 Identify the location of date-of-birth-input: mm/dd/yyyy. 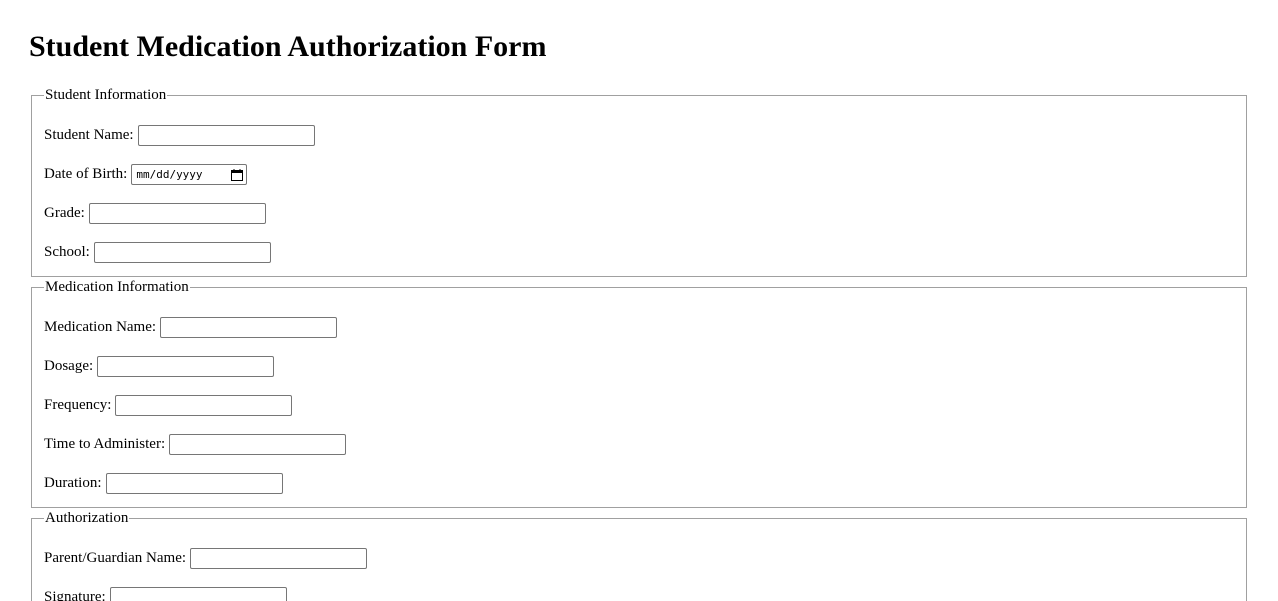
(189, 174).